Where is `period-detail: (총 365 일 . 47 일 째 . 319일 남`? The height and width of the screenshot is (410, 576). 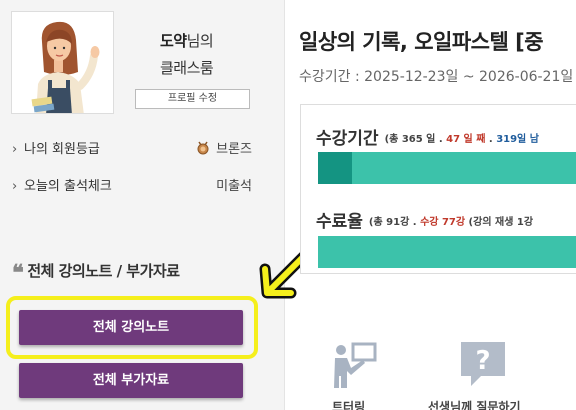
period-detail: (총 365 일 . 47 일 째 . 319일 남 is located at coordinates (462, 139).